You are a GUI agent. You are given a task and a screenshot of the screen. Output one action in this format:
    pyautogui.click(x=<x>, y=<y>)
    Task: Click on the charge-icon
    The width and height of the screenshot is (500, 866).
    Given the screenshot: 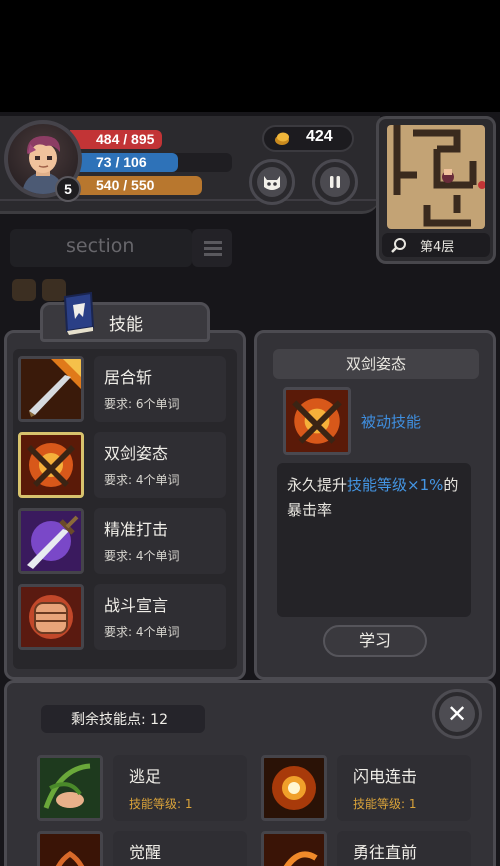 What is the action you would take?
    pyautogui.click(x=294, y=850)
    